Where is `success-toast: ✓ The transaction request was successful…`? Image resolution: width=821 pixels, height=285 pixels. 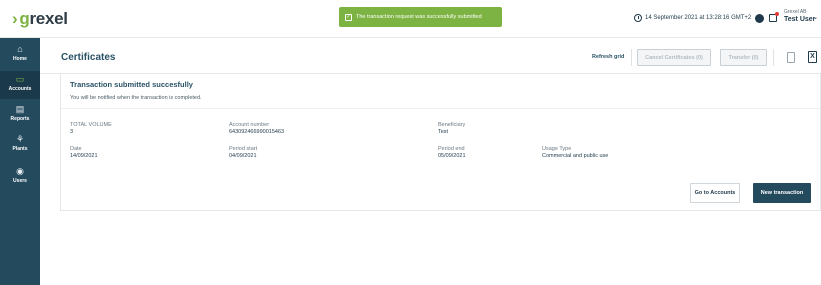
success-toast: ✓ The transaction request was successful… is located at coordinates (420, 17).